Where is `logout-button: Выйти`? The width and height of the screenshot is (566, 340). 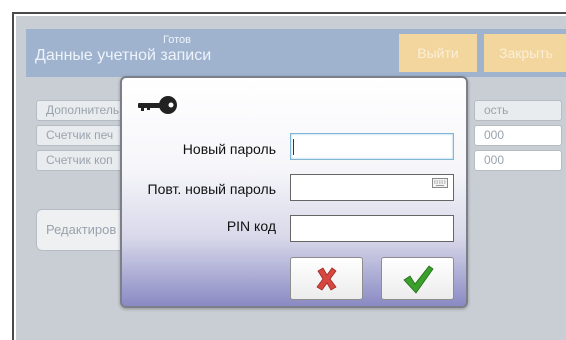
logout-button: Выйти is located at coordinates (438, 53).